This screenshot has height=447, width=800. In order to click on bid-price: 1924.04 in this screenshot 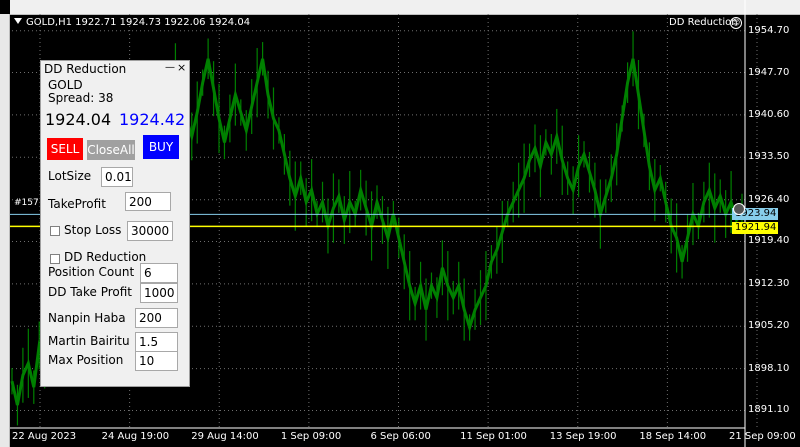, I will do `click(78, 119)`.